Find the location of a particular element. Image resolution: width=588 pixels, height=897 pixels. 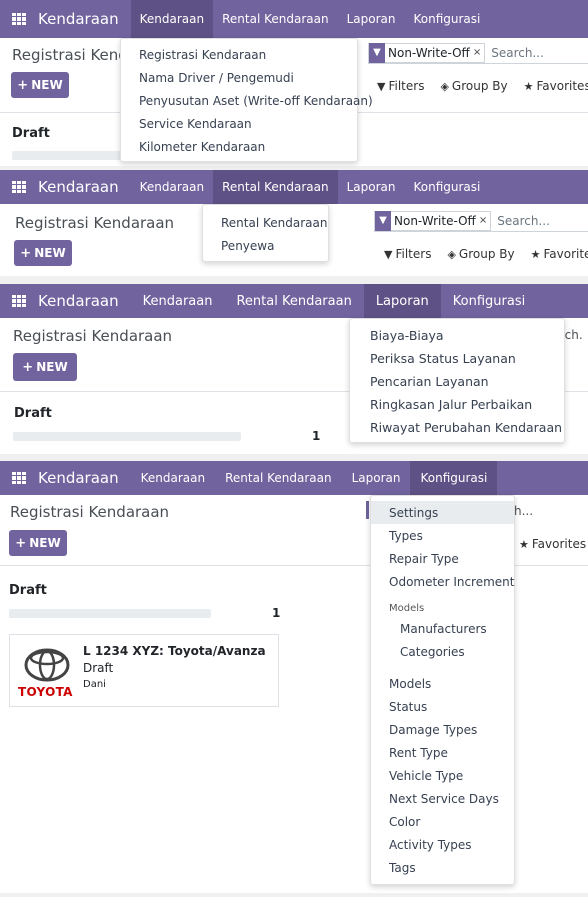

toyota-logo: TOYOTA is located at coordinates (47, 673).